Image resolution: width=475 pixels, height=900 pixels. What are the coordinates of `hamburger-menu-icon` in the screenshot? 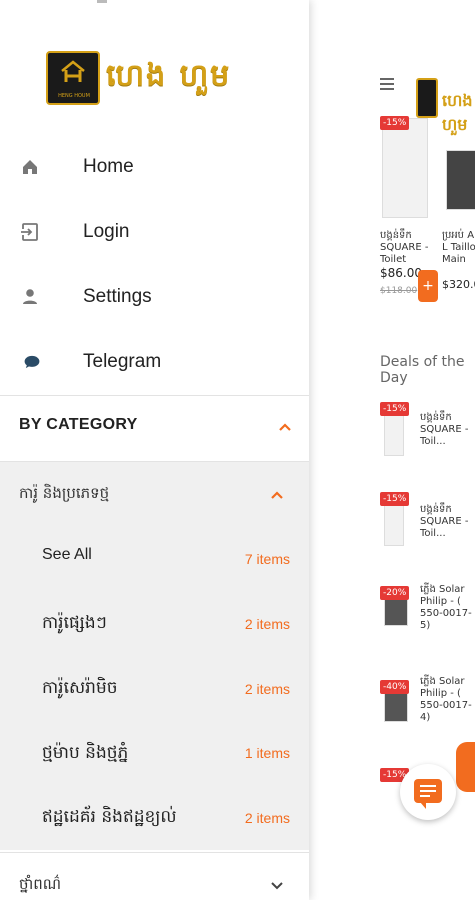 It's located at (387, 85).